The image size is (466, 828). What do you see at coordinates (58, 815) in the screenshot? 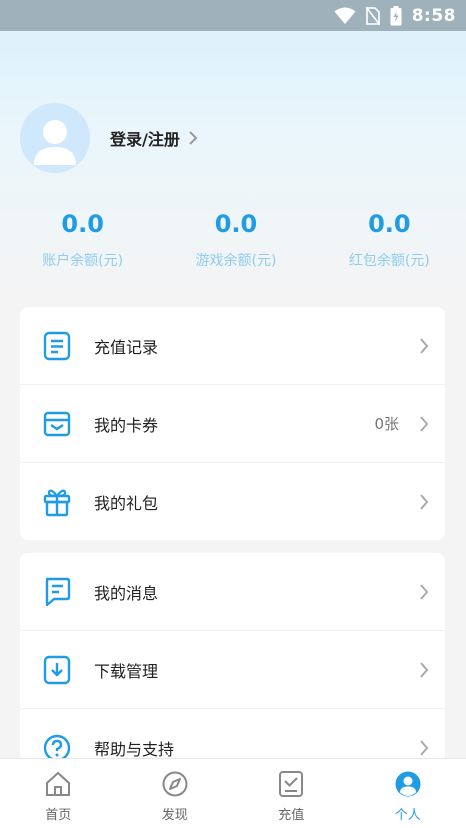
I see `tab-label: 首页` at bounding box center [58, 815].